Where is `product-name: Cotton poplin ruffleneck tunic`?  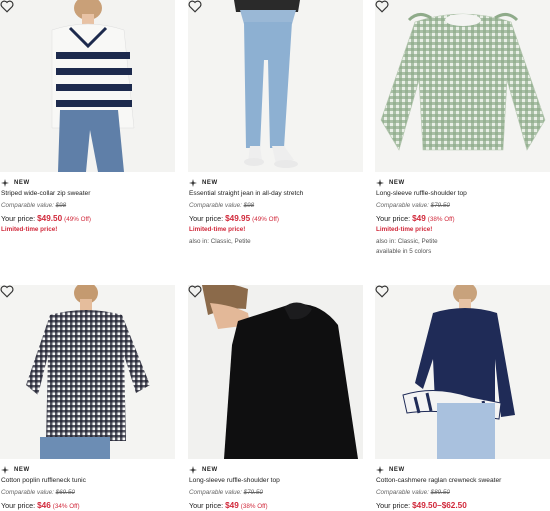
product-name: Cotton poplin ruffleneck tunic is located at coordinates (88, 482).